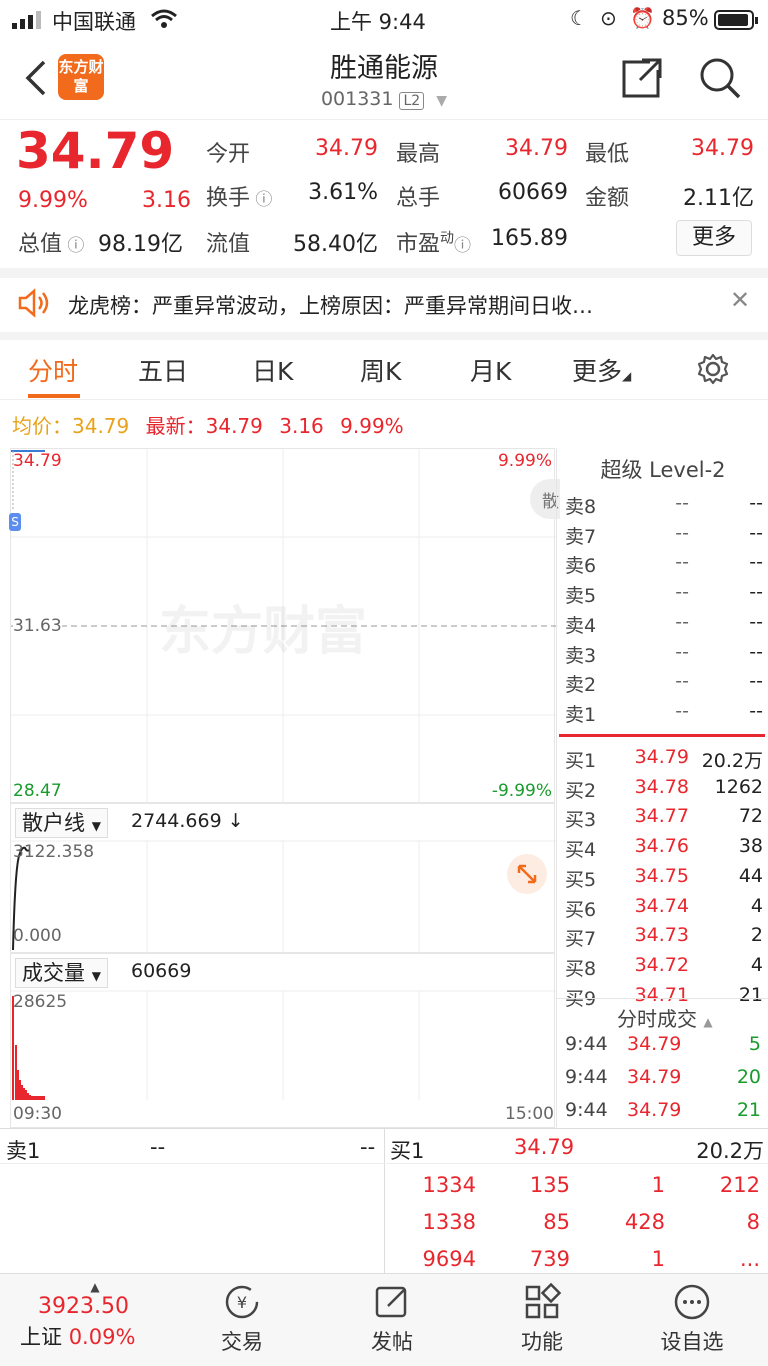 The image size is (768, 1366). I want to click on latest-change: 3.16, so click(301, 426).